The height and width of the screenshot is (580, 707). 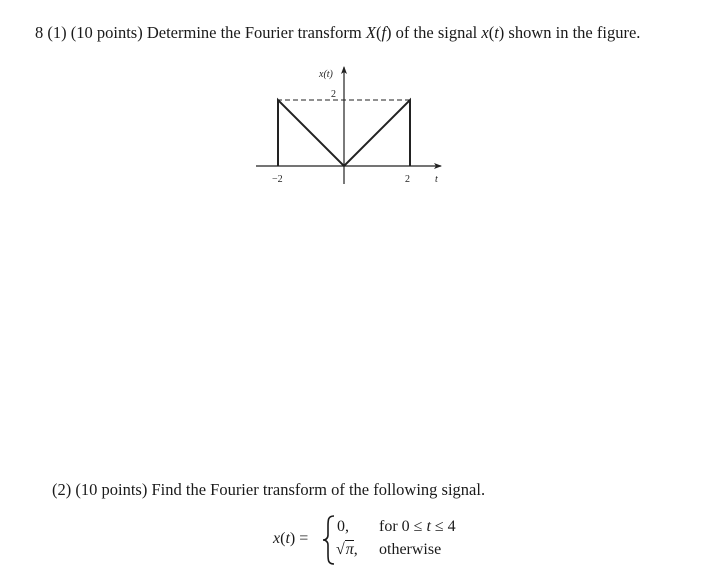 I want to click on case-2-value: √π,, so click(x=347, y=549).